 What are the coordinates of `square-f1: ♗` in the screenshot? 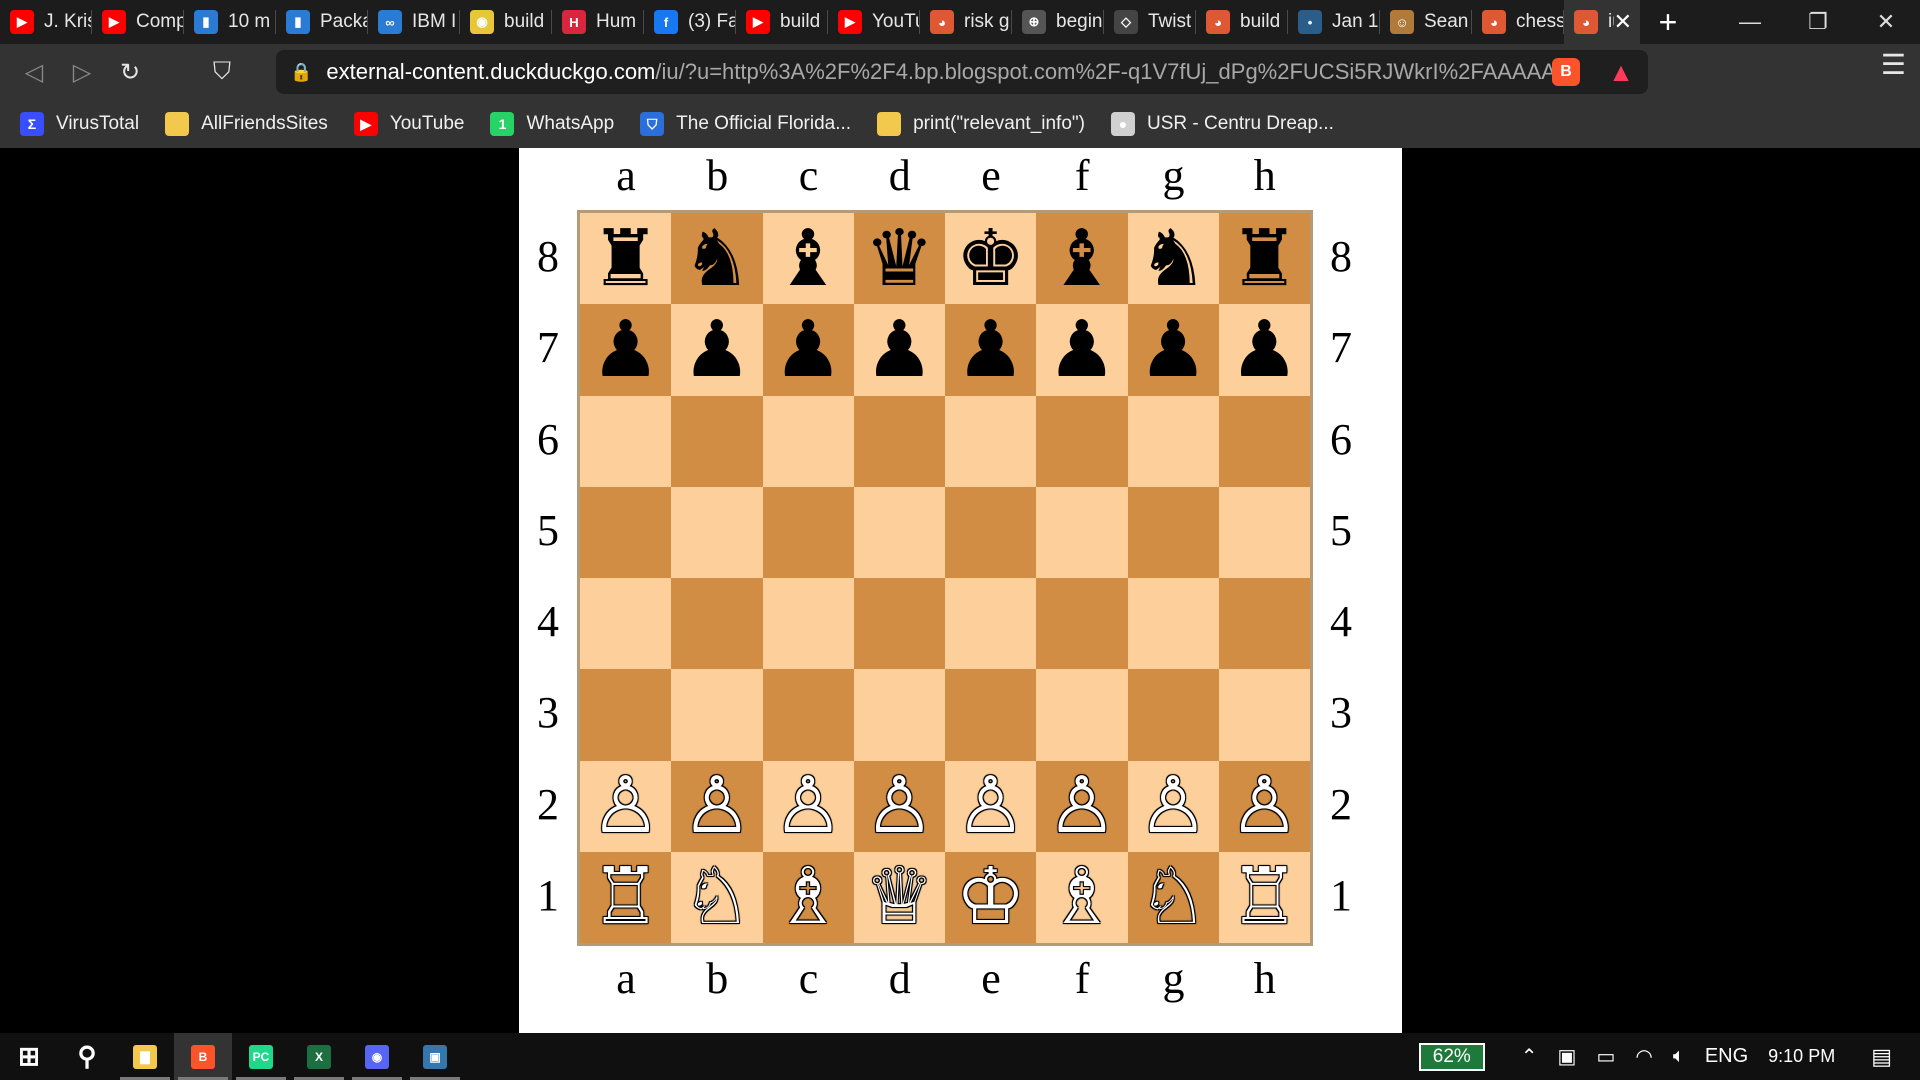 It's located at (1082, 897).